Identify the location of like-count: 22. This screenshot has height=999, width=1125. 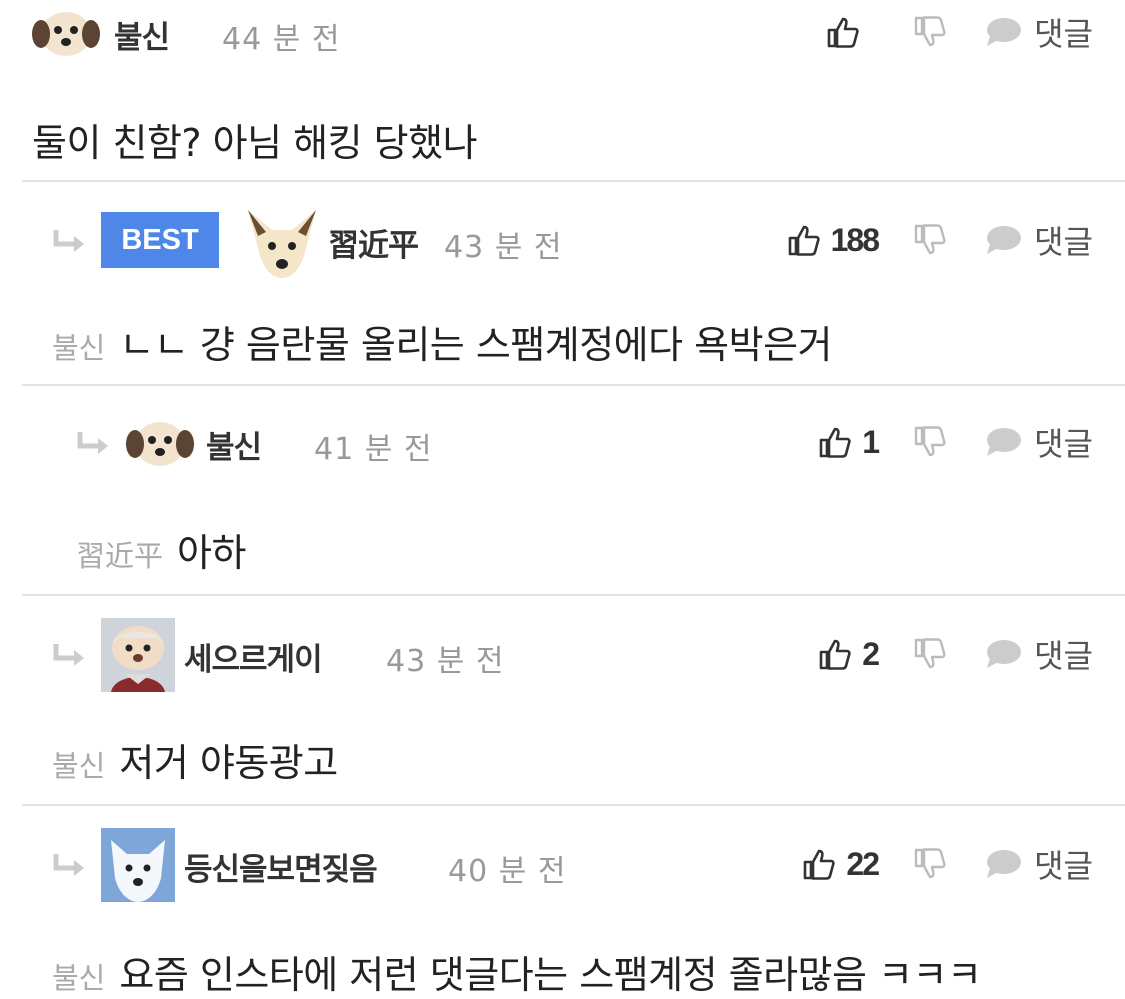
(863, 863).